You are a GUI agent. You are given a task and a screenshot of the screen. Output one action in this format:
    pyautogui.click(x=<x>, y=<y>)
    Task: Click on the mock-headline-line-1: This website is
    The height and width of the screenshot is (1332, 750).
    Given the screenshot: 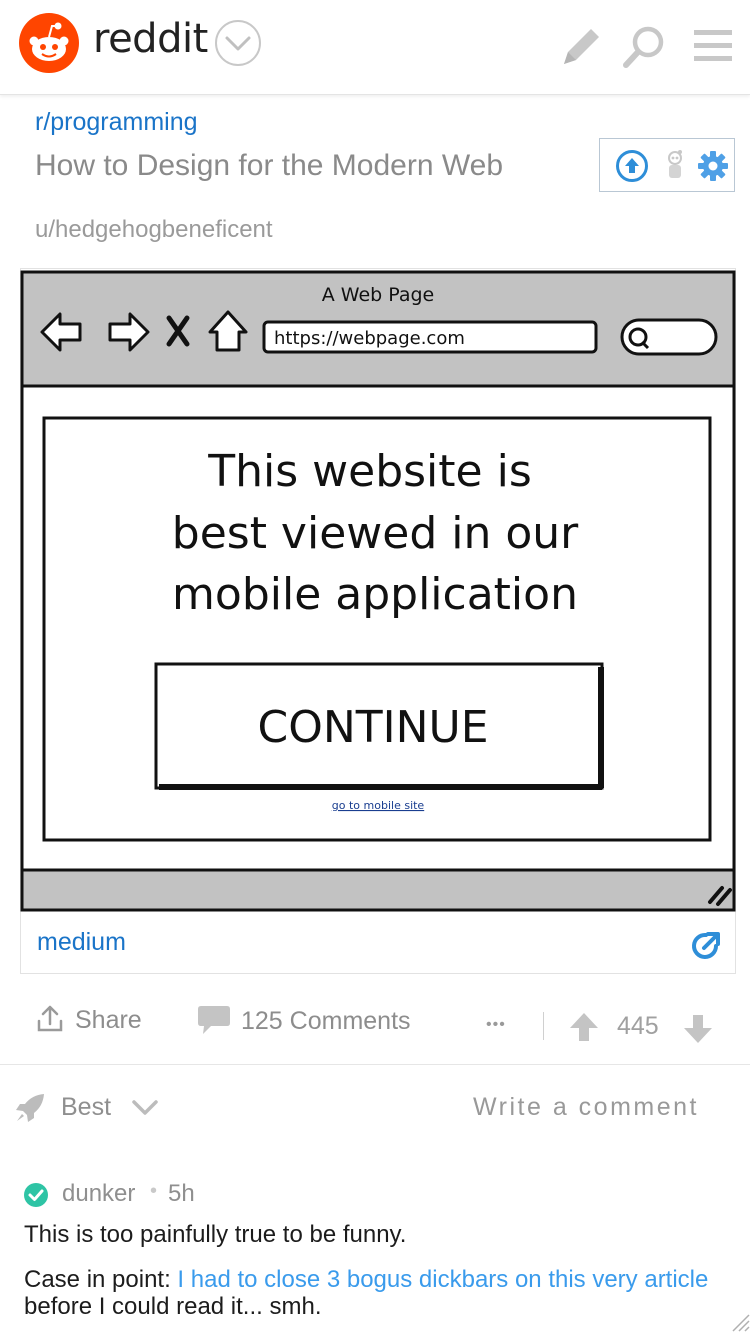 What is the action you would take?
    pyautogui.click(x=369, y=471)
    